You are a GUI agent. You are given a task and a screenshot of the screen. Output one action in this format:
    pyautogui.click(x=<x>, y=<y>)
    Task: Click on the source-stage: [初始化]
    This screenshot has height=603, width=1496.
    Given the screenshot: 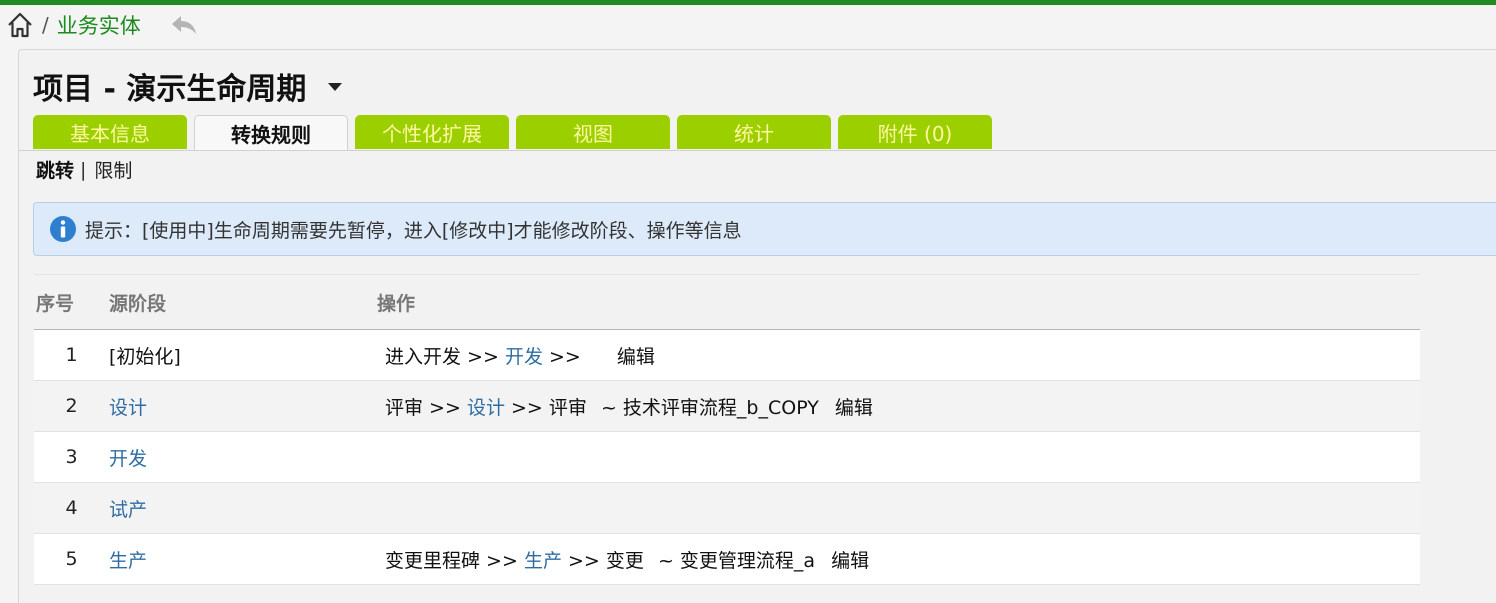 What is the action you would take?
    pyautogui.click(x=145, y=356)
    